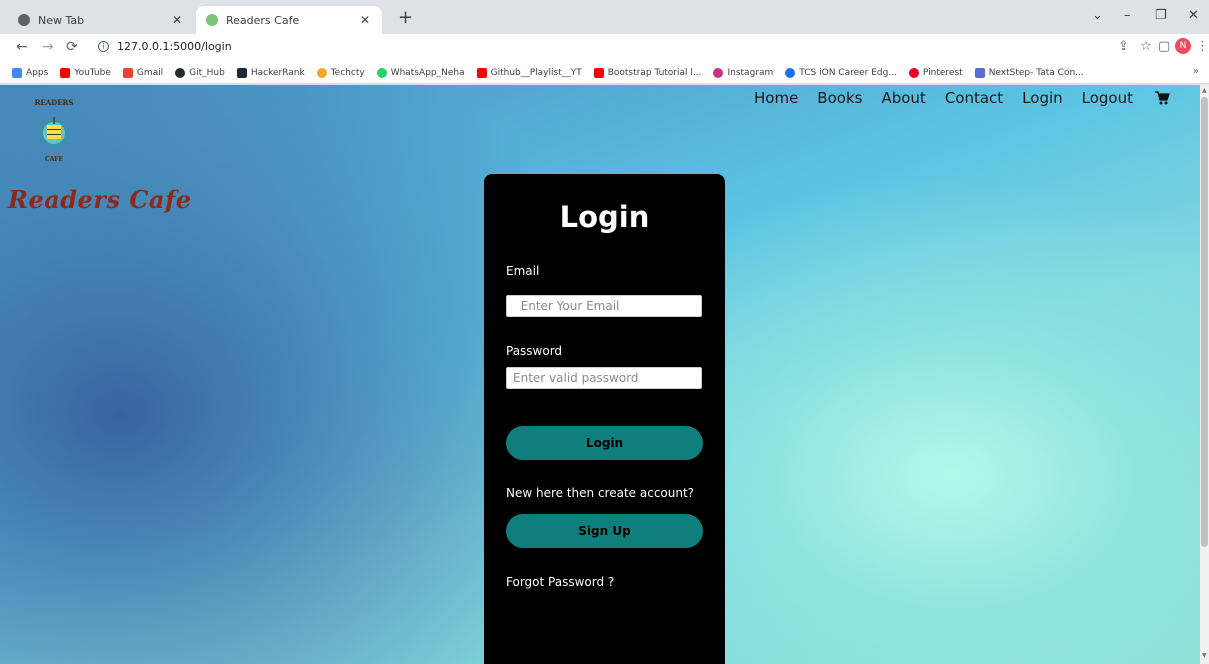  Describe the element at coordinates (180, 72) in the screenshot. I see `github-icon` at that location.